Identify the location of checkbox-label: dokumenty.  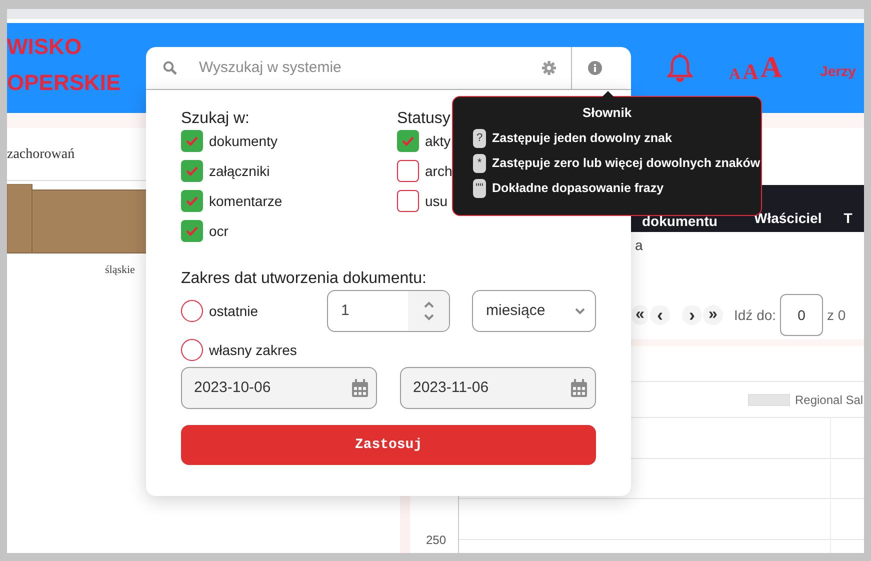
(243, 141).